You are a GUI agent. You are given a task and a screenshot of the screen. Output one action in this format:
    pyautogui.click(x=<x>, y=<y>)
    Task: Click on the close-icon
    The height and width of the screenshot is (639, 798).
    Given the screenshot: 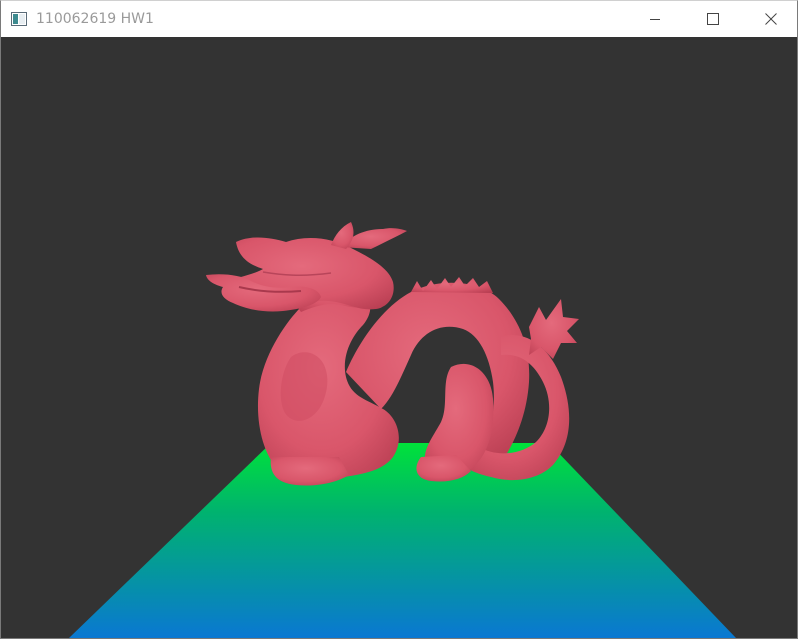 What is the action you would take?
    pyautogui.click(x=771, y=19)
    